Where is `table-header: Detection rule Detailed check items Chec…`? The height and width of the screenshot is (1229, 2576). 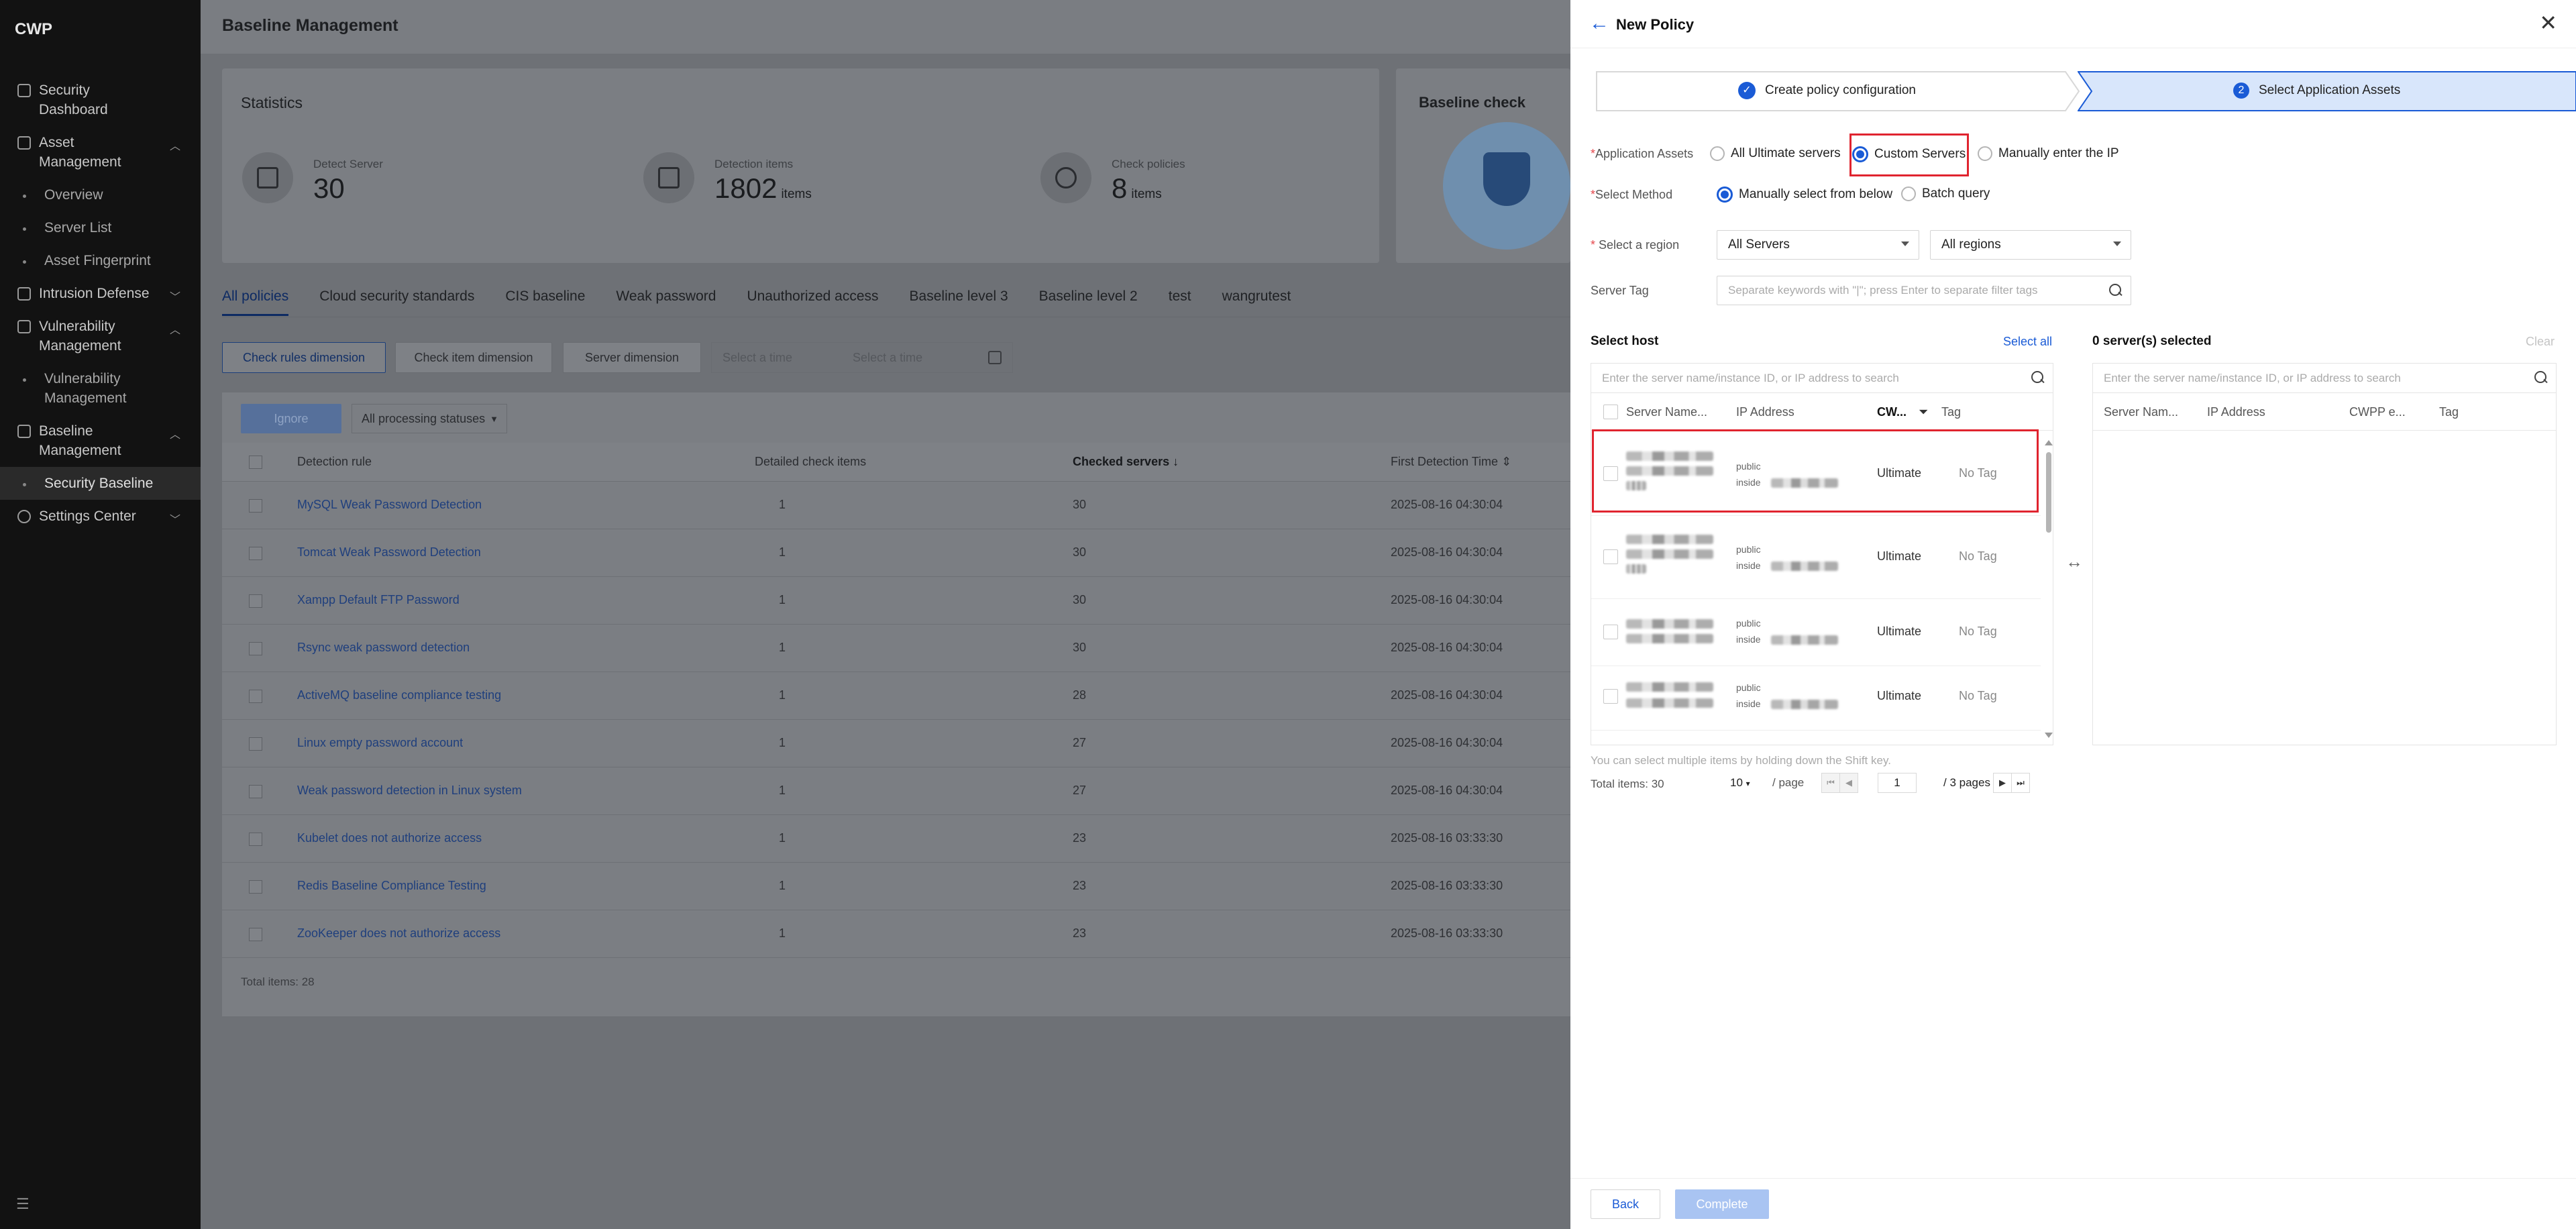 table-header: Detection rule Detailed check items Chec… is located at coordinates (896, 462).